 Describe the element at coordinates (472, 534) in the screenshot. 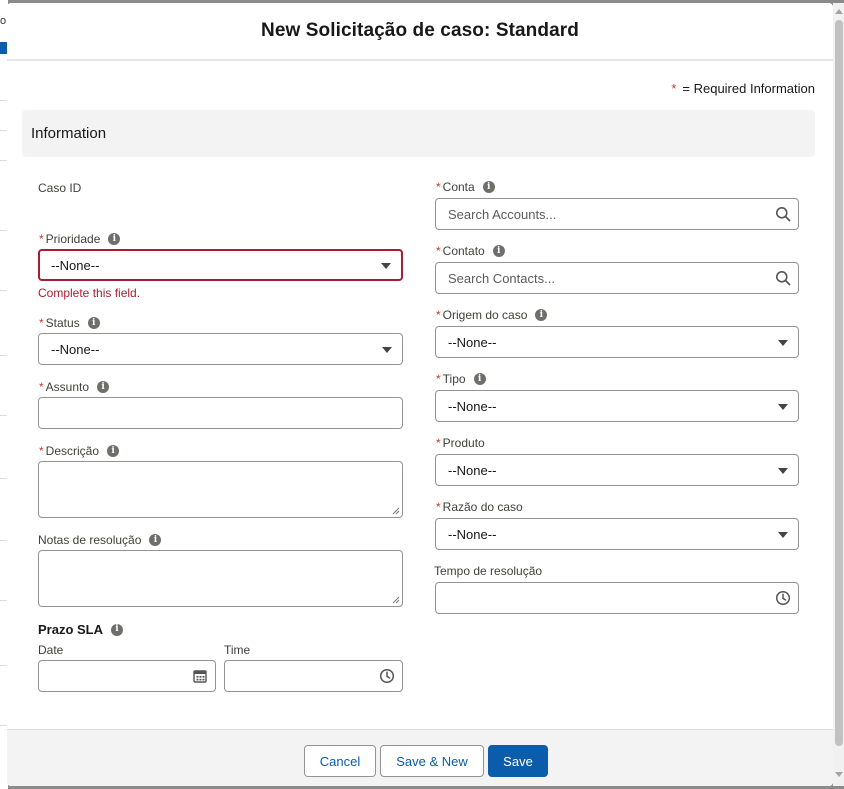

I see `razao-select-value: --None--` at that location.